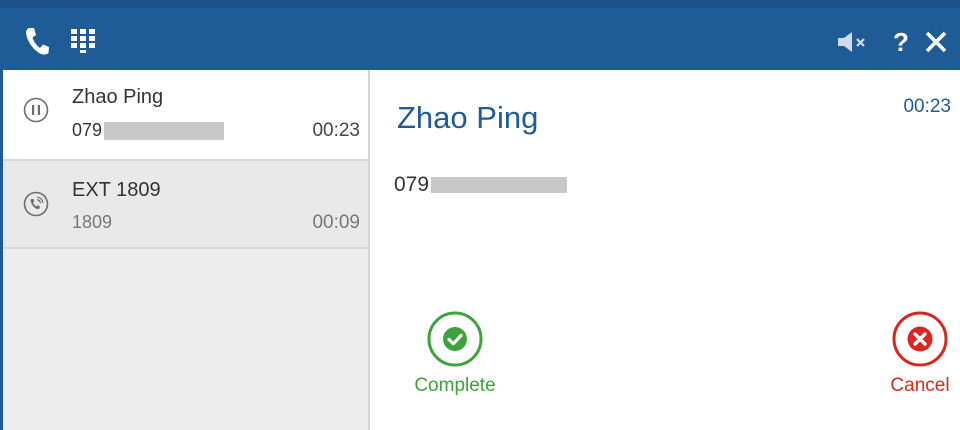  What do you see at coordinates (455, 341) in the screenshot?
I see `checkmark-circle-icon` at bounding box center [455, 341].